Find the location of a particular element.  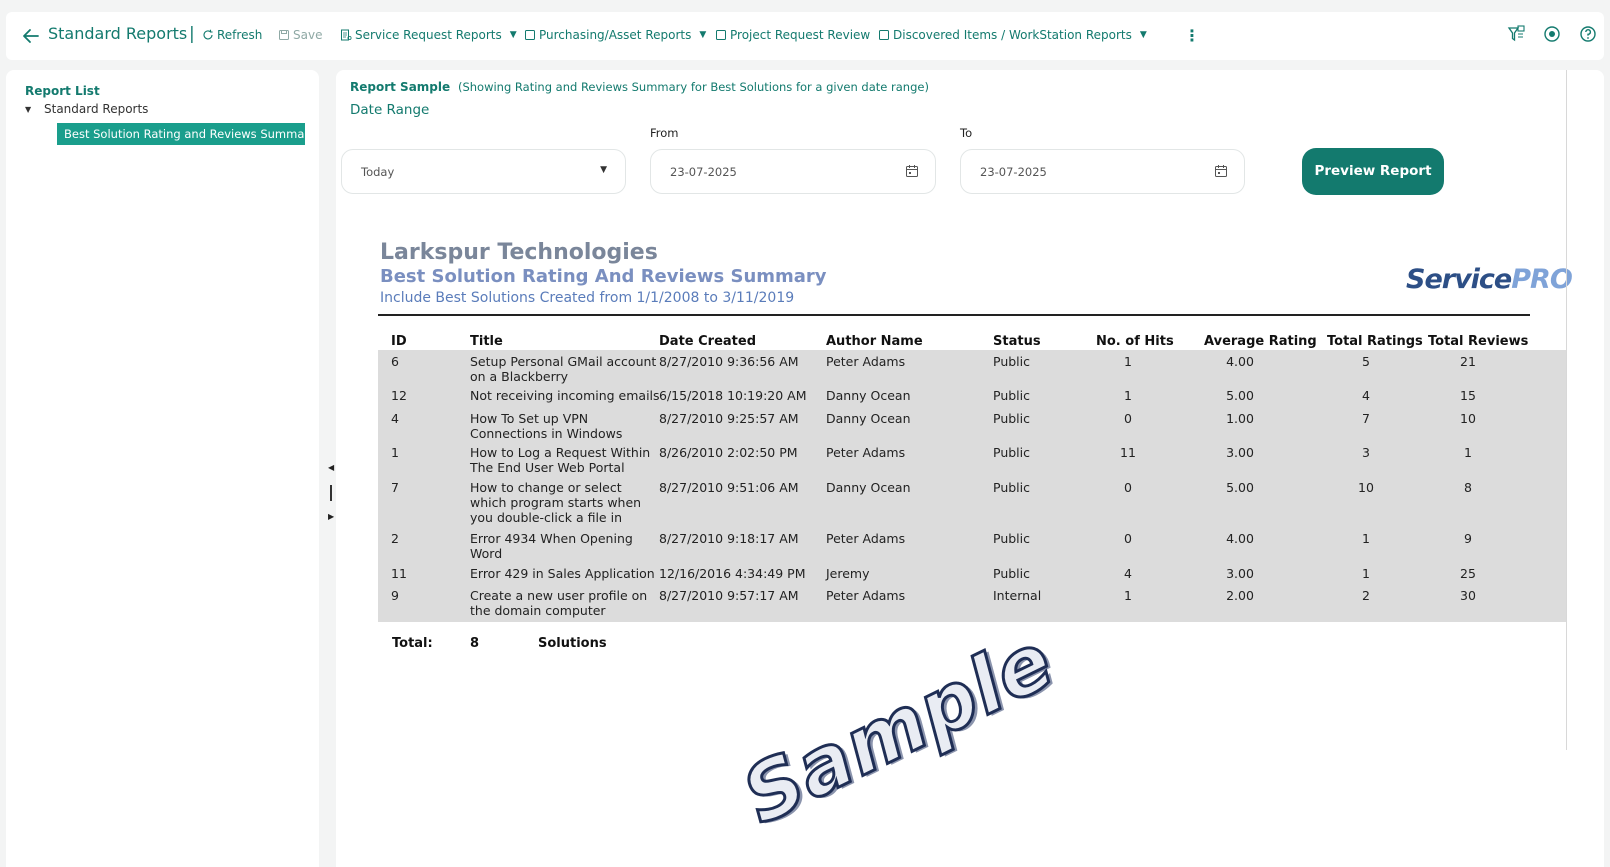

table-cell-author: Jeremy is located at coordinates (848, 573).